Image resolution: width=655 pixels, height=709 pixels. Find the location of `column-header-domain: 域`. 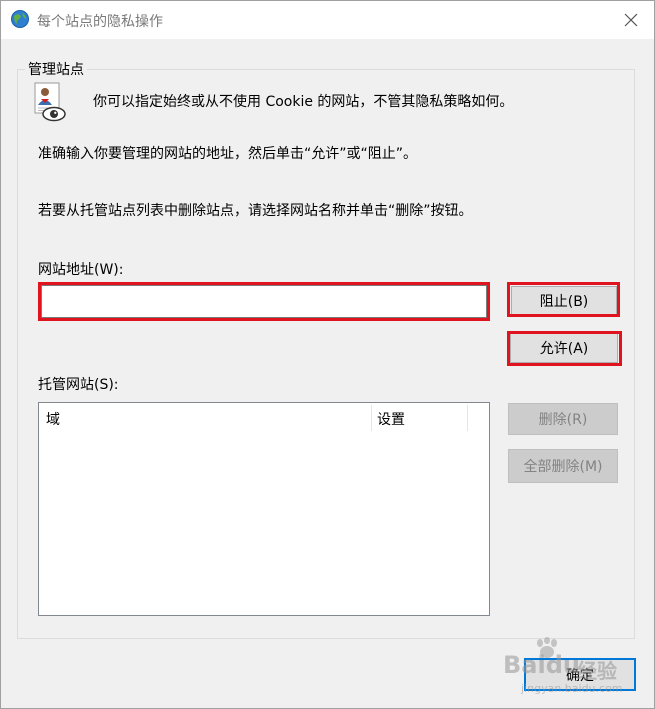

column-header-domain: 域 is located at coordinates (53, 419).